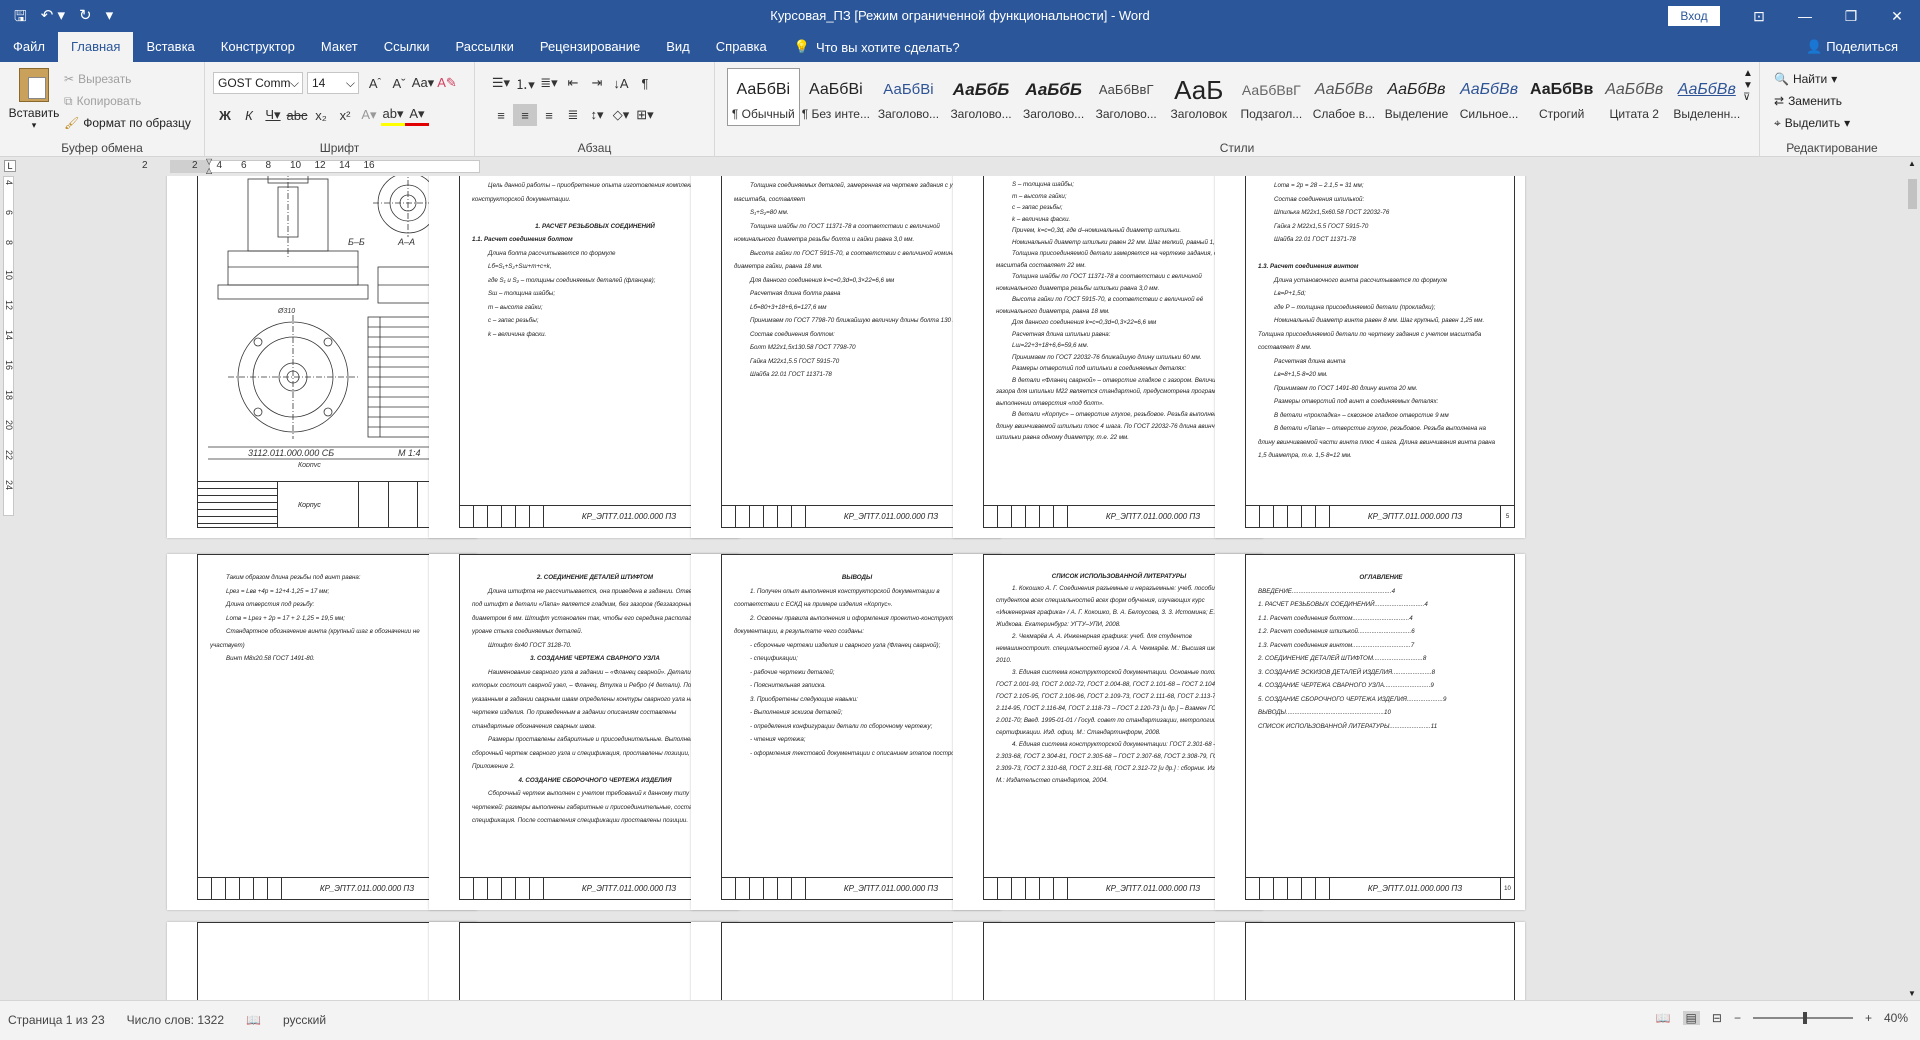 Image resolution: width=1920 pixels, height=1040 pixels. I want to click on tab-view: Вид, so click(678, 47).